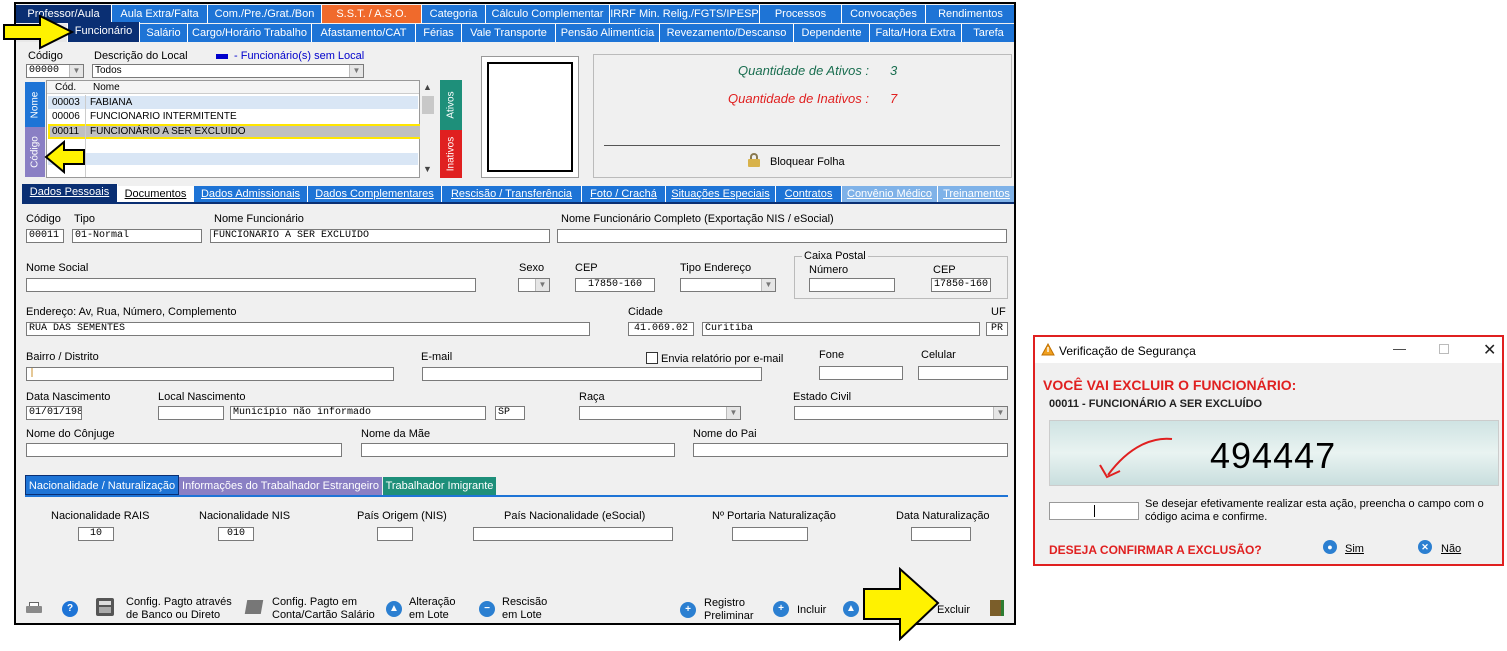 Image resolution: width=1507 pixels, height=651 pixels. I want to click on subtab-trabalhador-imigrante: Trabalhador Imigrante, so click(439, 486).